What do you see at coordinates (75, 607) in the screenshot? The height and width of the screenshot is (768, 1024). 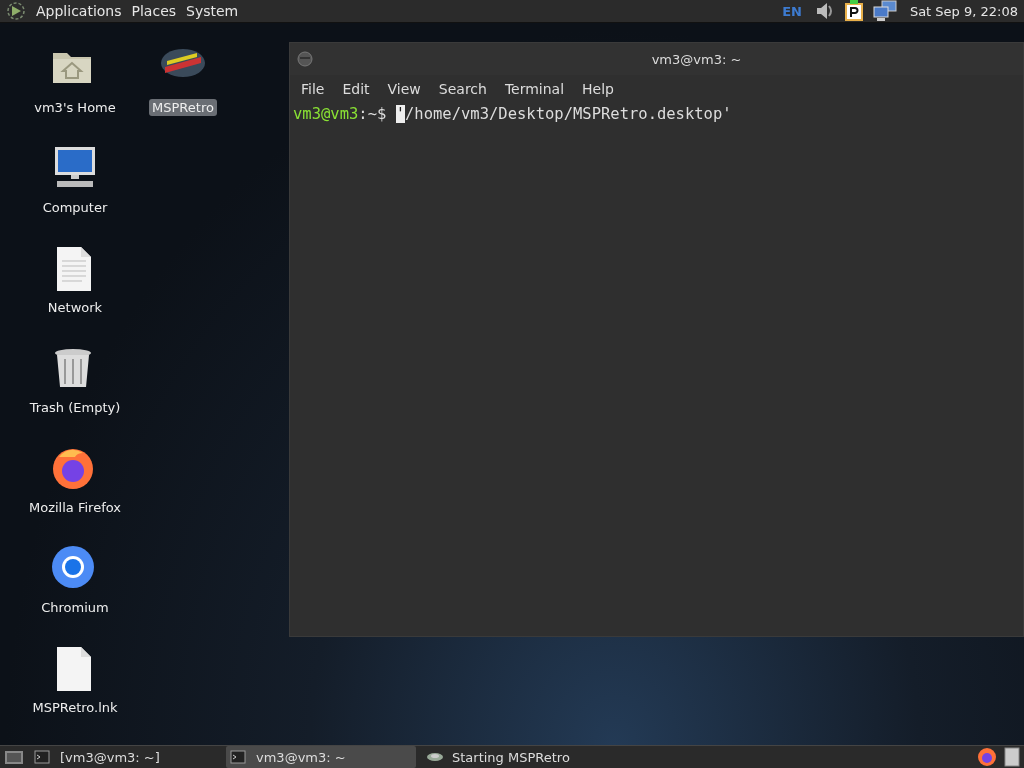 I see `desktop-icon-label: Chromium` at bounding box center [75, 607].